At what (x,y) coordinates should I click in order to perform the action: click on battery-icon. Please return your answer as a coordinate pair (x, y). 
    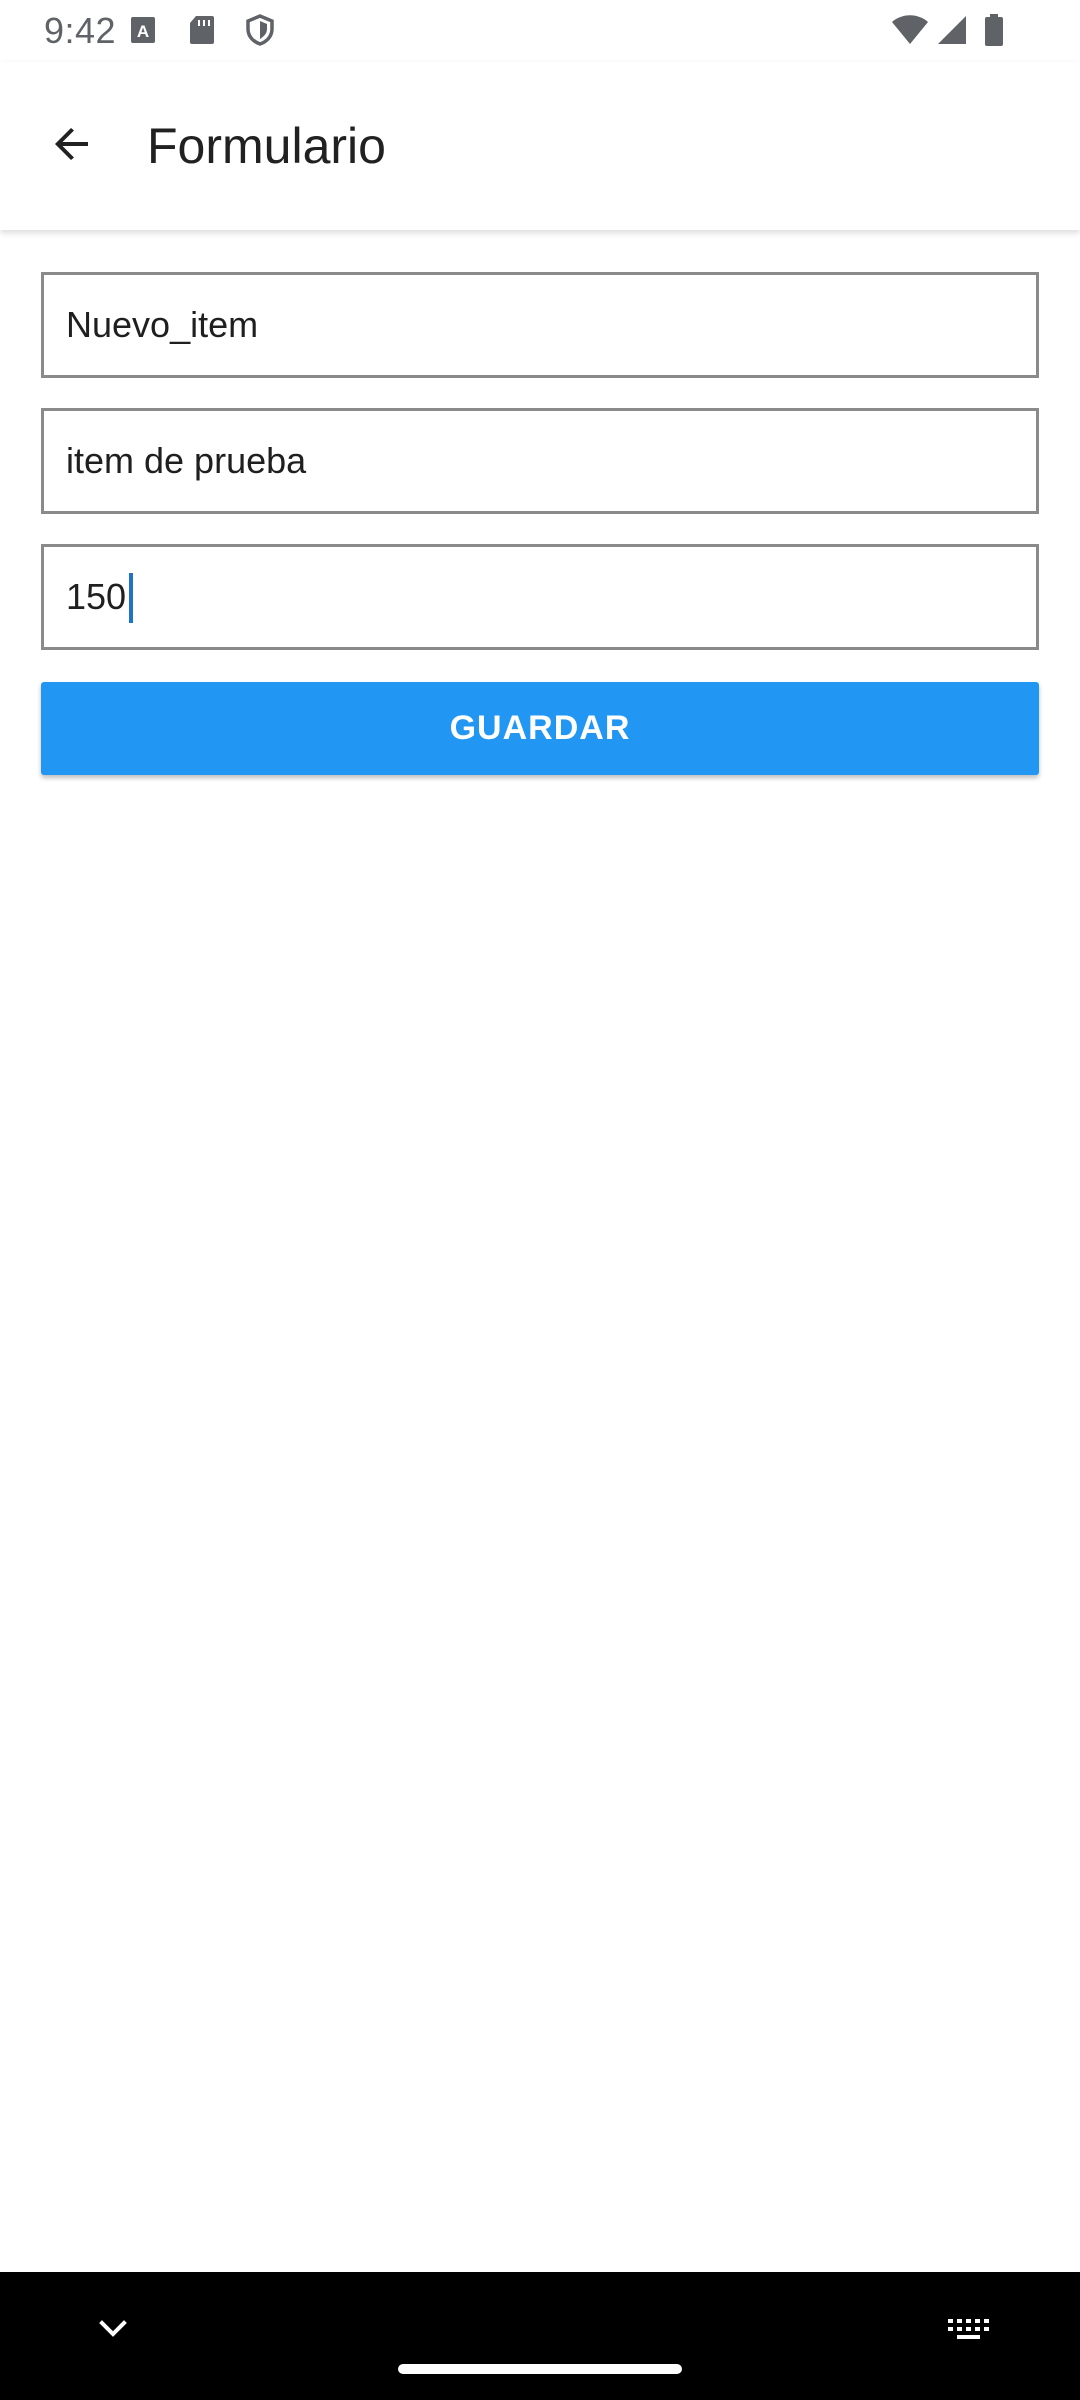
    Looking at the image, I should click on (994, 30).